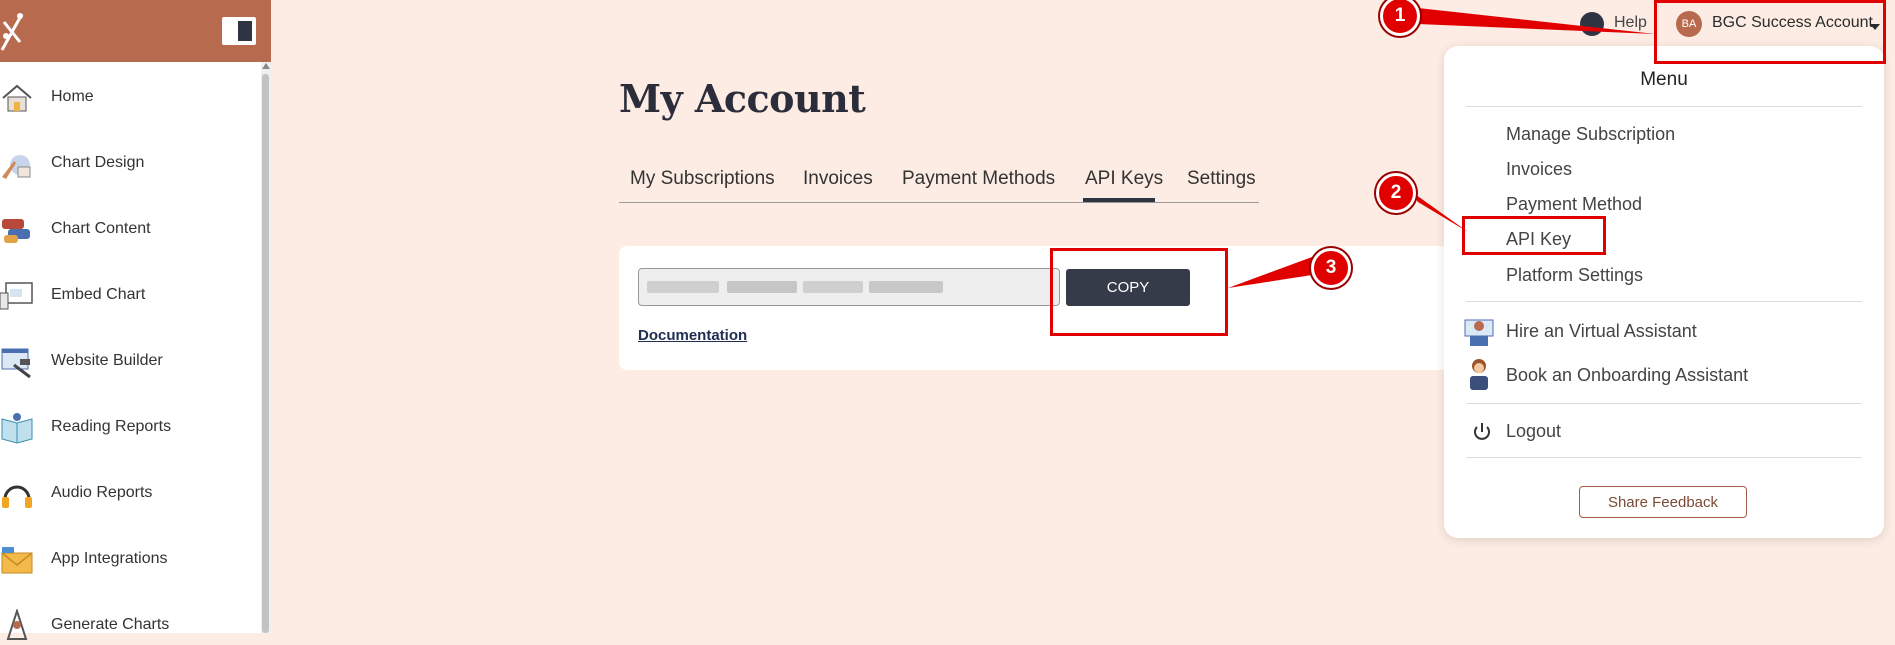 The height and width of the screenshot is (645, 1895). What do you see at coordinates (17, 428) in the screenshot?
I see `reading-reports-icon` at bounding box center [17, 428].